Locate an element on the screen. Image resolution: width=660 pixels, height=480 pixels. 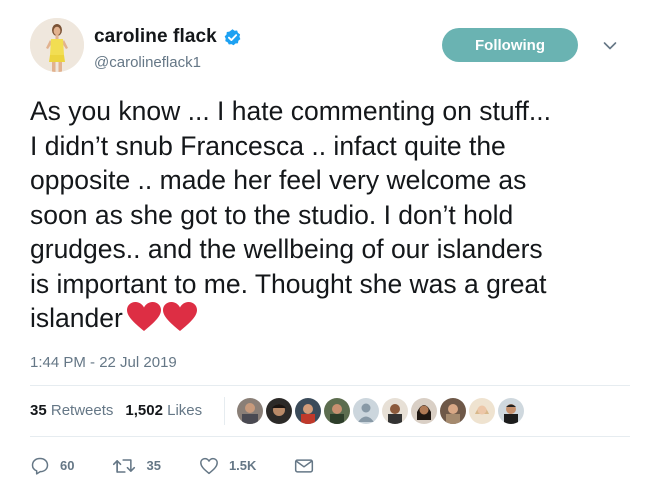
retweet-count: 35 is located at coordinates (153, 465).